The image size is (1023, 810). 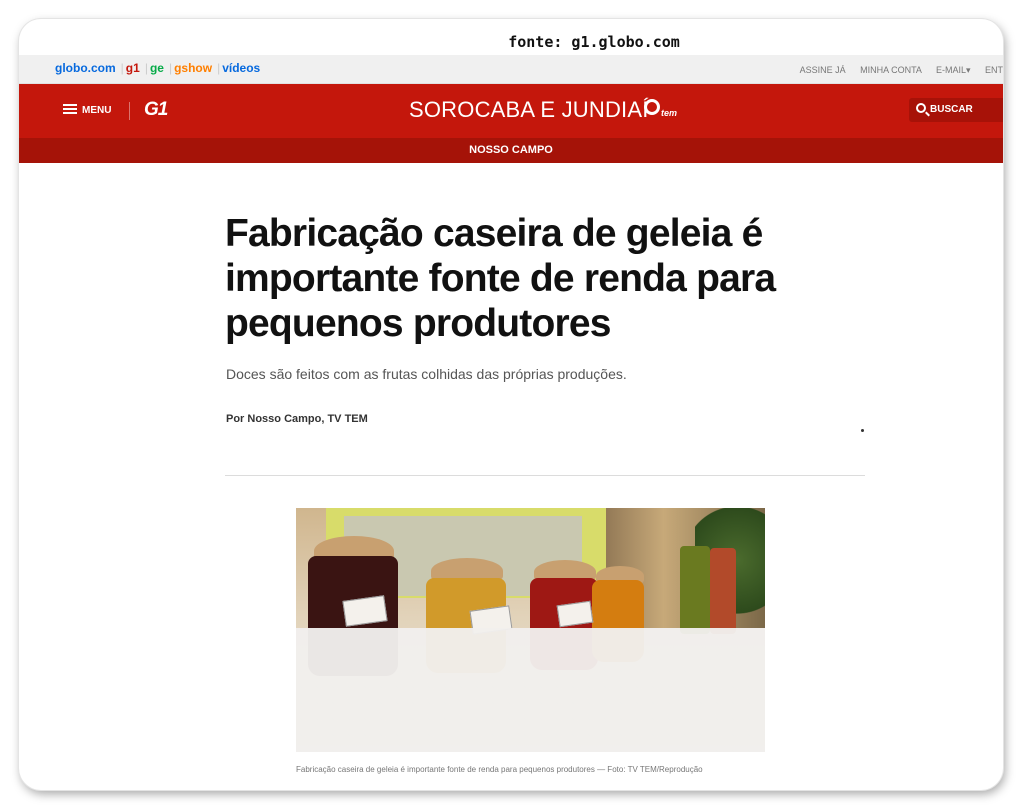 I want to click on section-nav: NOSSO CAMPO, so click(x=511, y=150).